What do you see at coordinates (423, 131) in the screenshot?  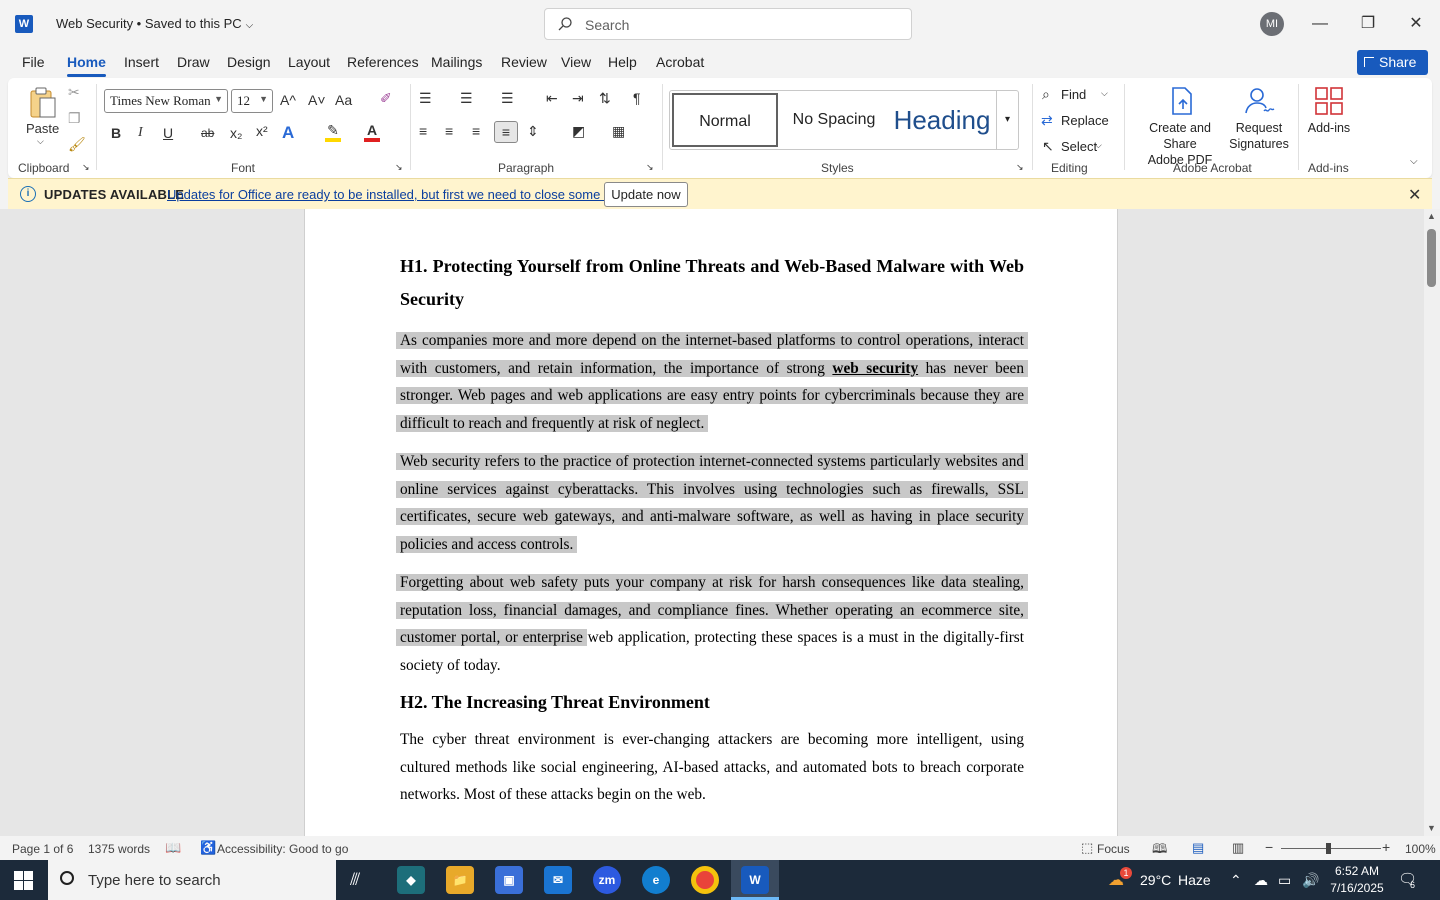 I see `align-left-icon: ≡` at bounding box center [423, 131].